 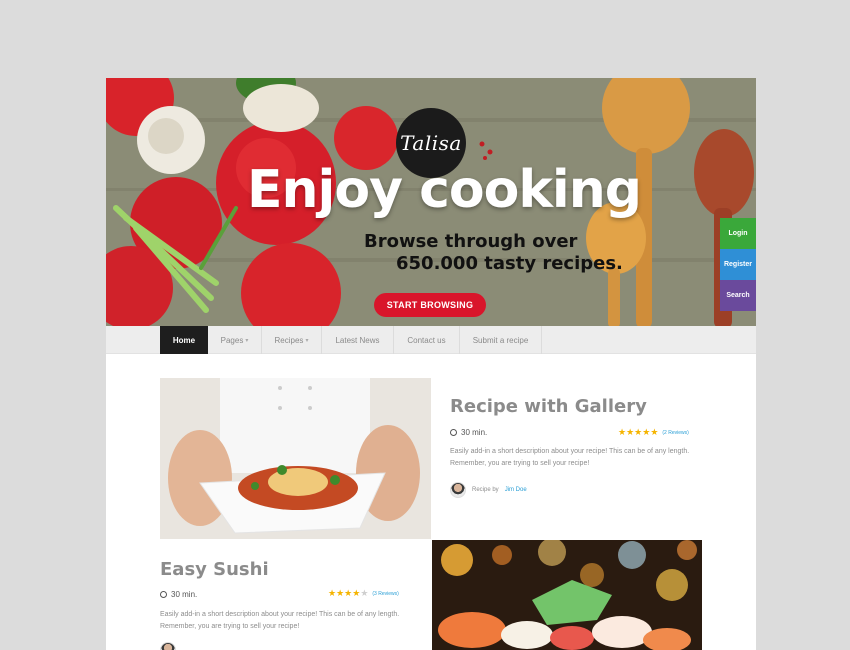 I want to click on nav-item-pages: Pages ▾, so click(x=235, y=340).